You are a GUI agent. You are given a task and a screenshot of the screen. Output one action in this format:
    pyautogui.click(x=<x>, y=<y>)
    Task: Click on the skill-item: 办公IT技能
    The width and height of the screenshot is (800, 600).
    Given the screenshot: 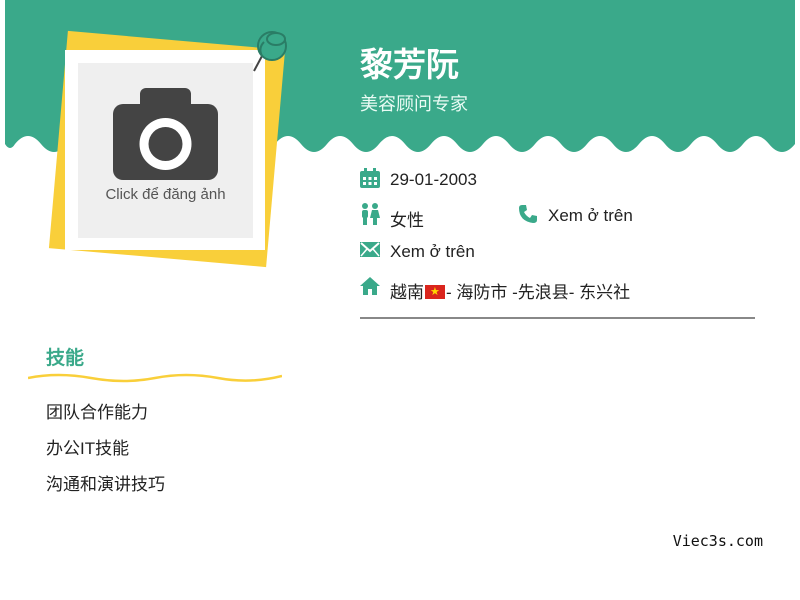 What is the action you would take?
    pyautogui.click(x=88, y=448)
    